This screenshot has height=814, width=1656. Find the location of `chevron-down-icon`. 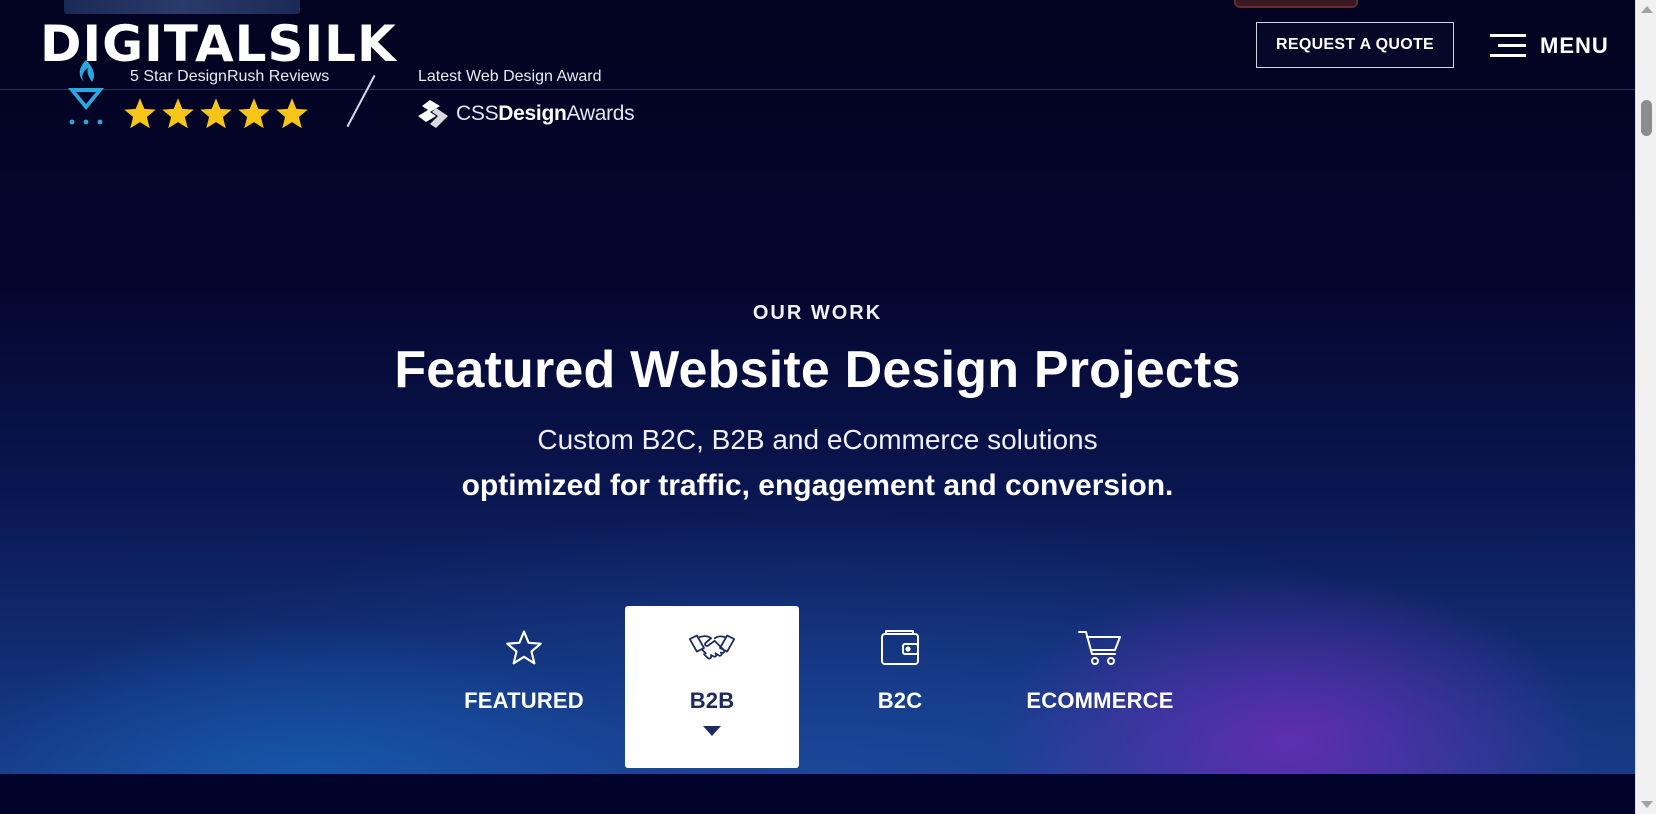

chevron-down-icon is located at coordinates (712, 731).